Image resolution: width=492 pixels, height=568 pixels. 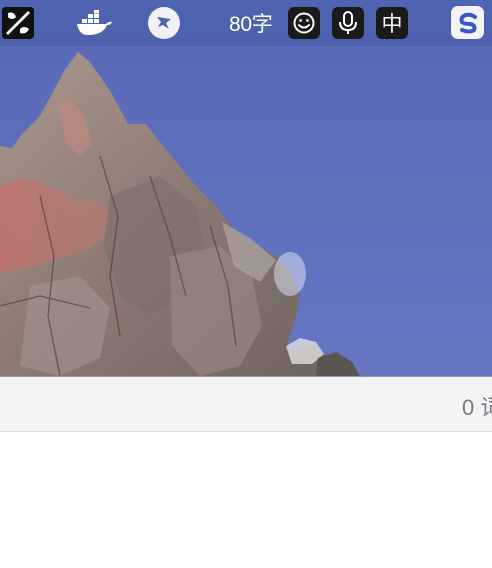 I want to click on sogou-s-icon, so click(x=467, y=22).